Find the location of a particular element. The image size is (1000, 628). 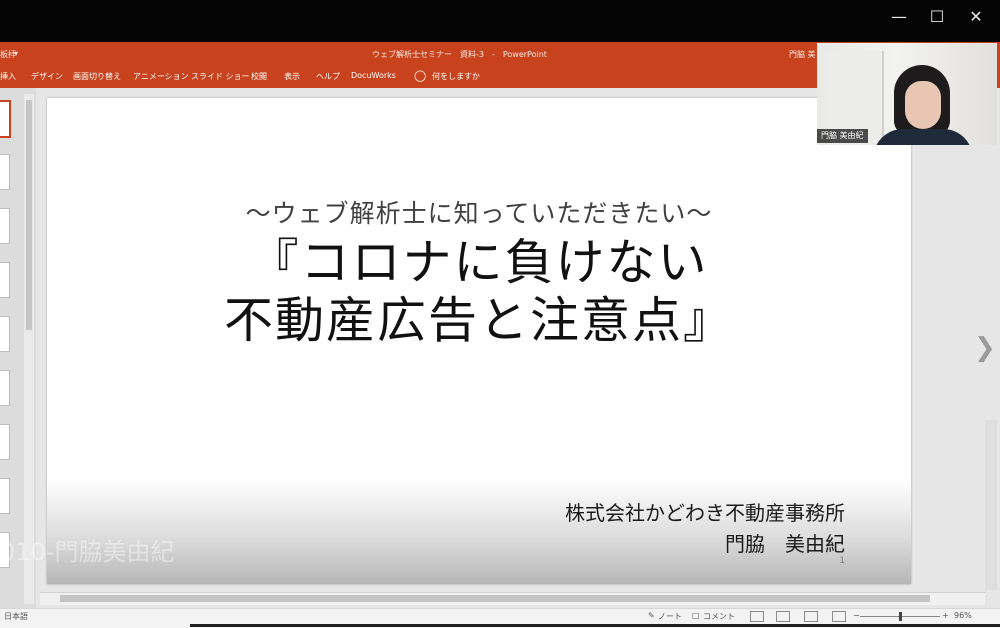

tab-docuworks: DocuWorks is located at coordinates (373, 75).